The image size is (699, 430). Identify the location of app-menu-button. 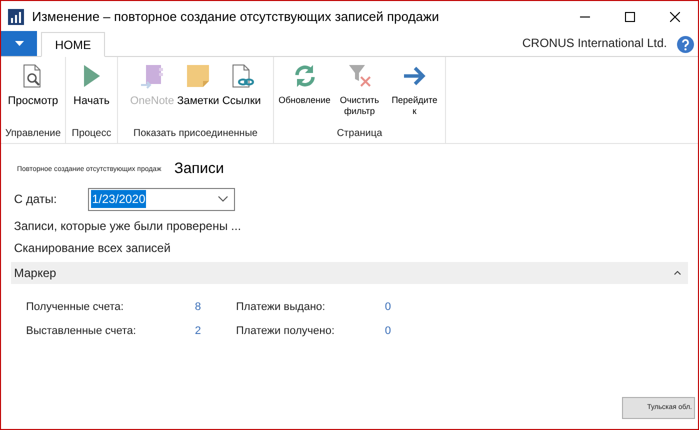
(19, 43).